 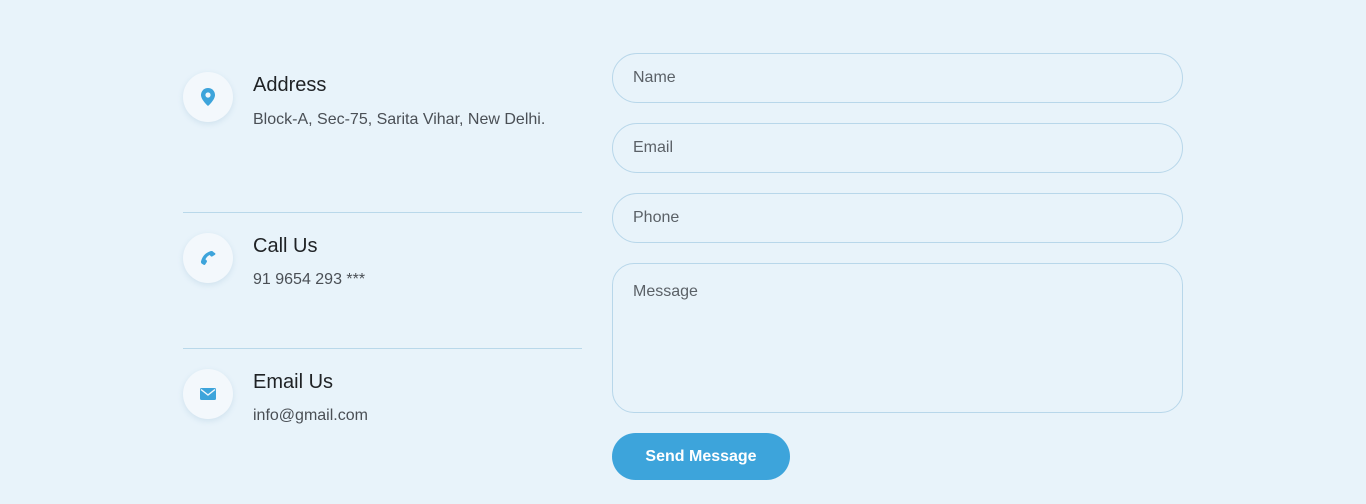 I want to click on phone-field, so click(x=897, y=218).